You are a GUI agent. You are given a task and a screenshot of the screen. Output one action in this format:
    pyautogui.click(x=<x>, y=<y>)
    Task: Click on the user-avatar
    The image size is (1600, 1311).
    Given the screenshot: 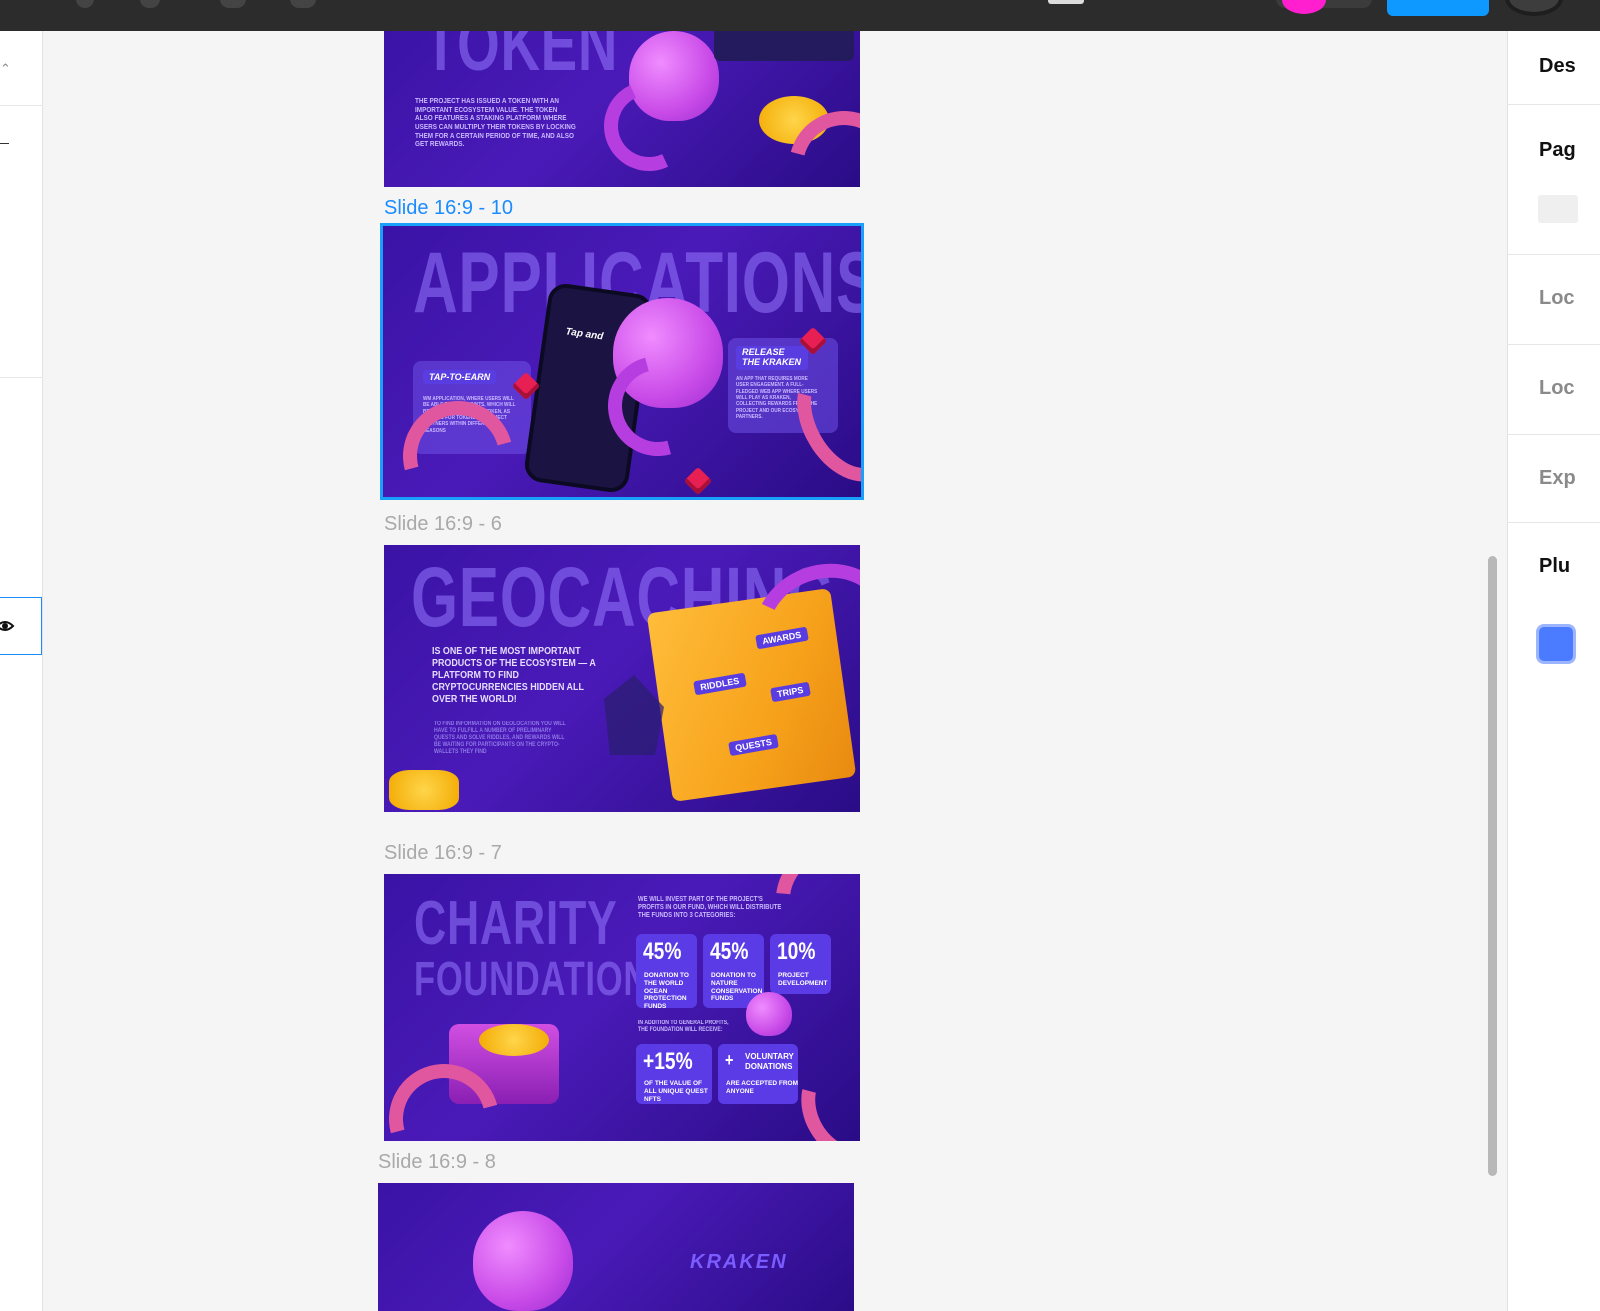 What is the action you would take?
    pyautogui.click(x=1304, y=7)
    